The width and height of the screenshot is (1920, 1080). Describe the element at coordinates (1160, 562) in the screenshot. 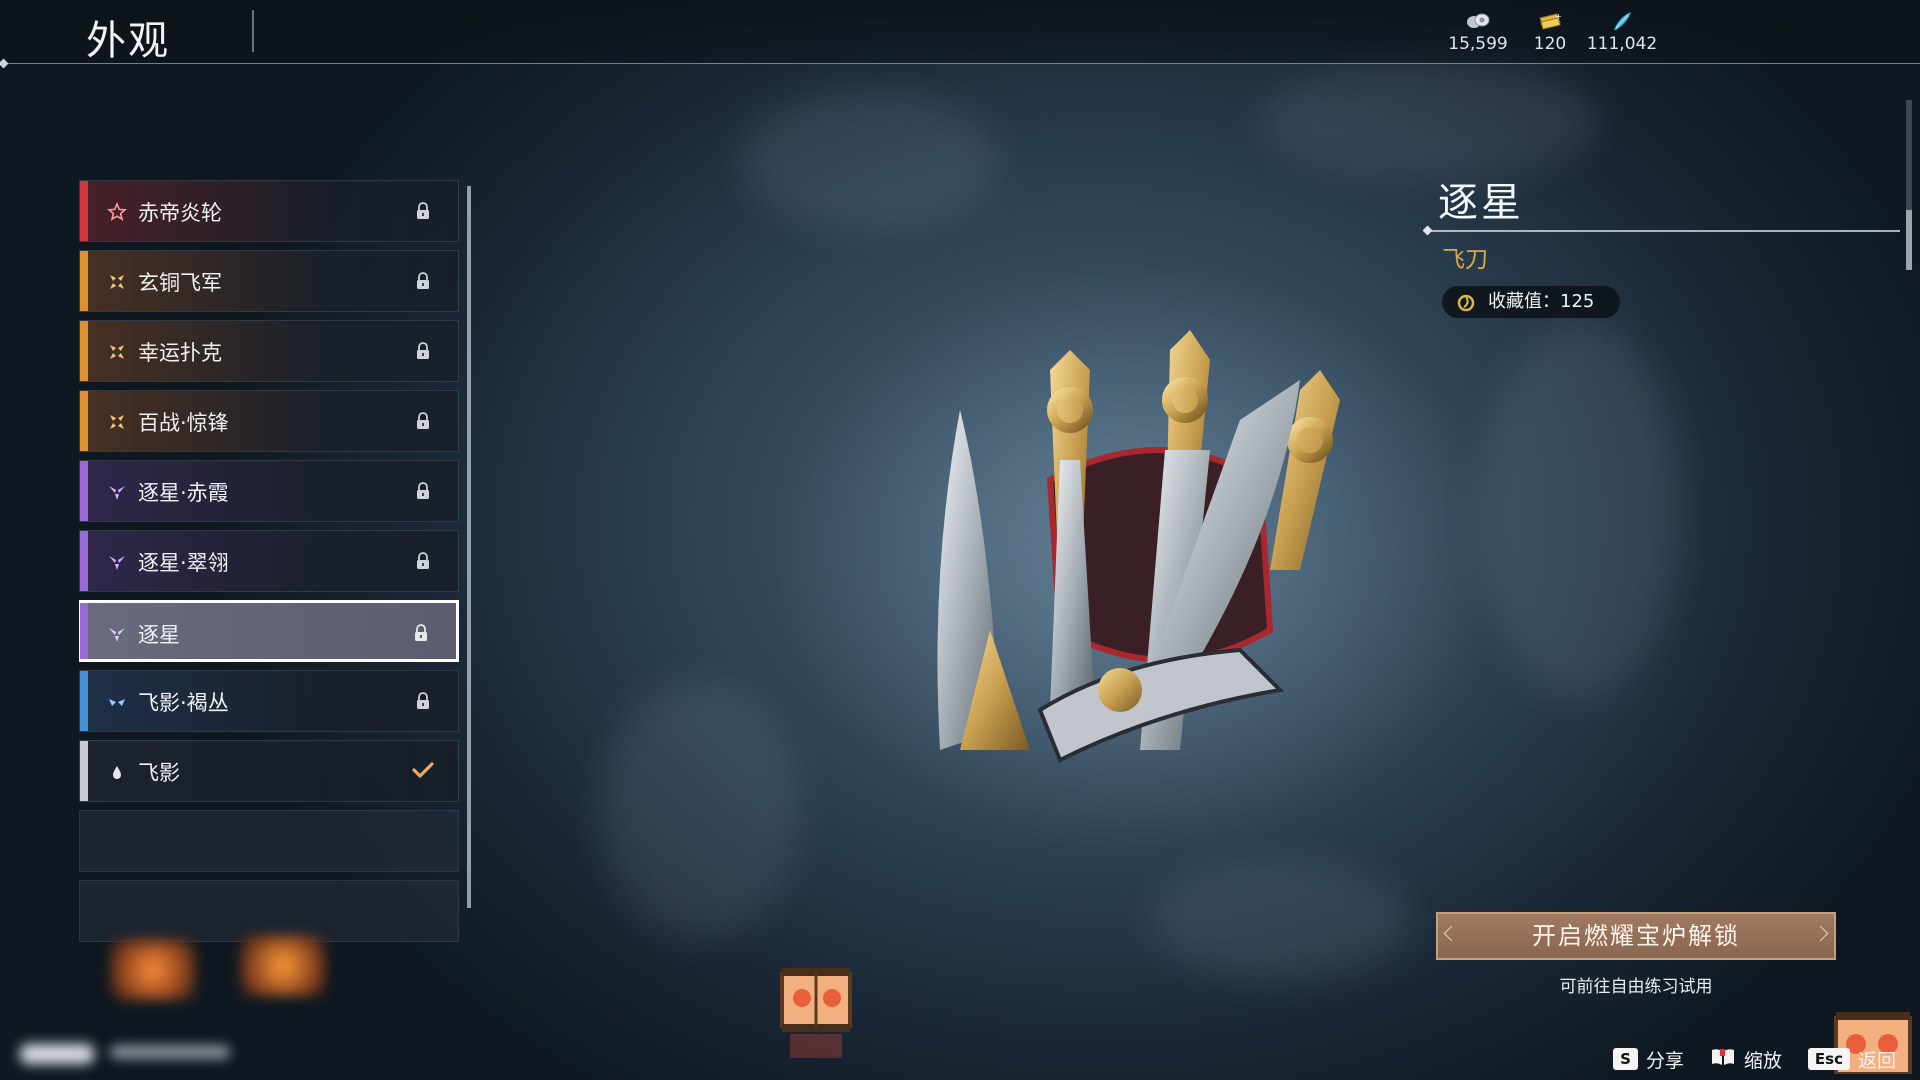

I see `flying-knives-model` at that location.